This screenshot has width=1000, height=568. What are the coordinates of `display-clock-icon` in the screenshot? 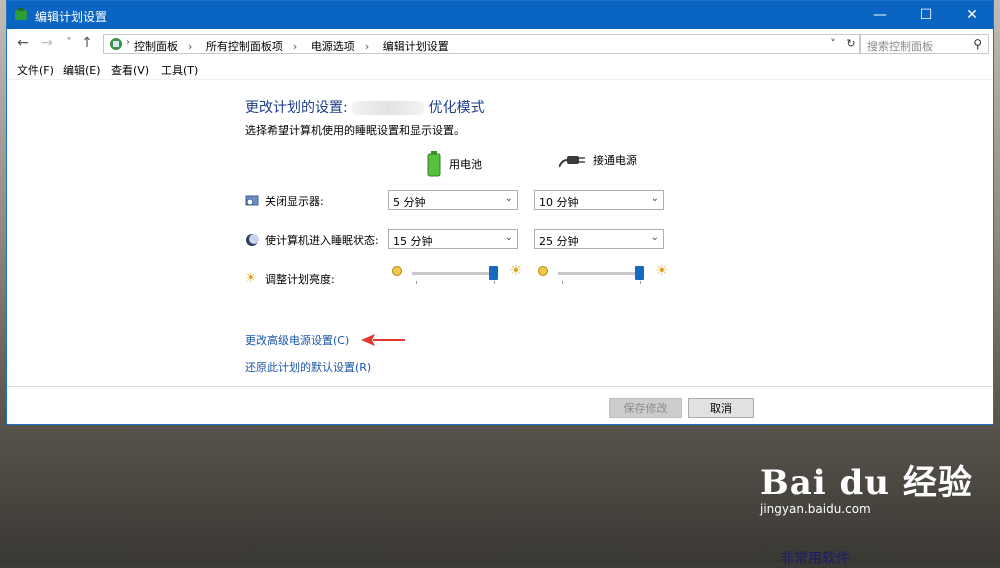 It's located at (252, 200).